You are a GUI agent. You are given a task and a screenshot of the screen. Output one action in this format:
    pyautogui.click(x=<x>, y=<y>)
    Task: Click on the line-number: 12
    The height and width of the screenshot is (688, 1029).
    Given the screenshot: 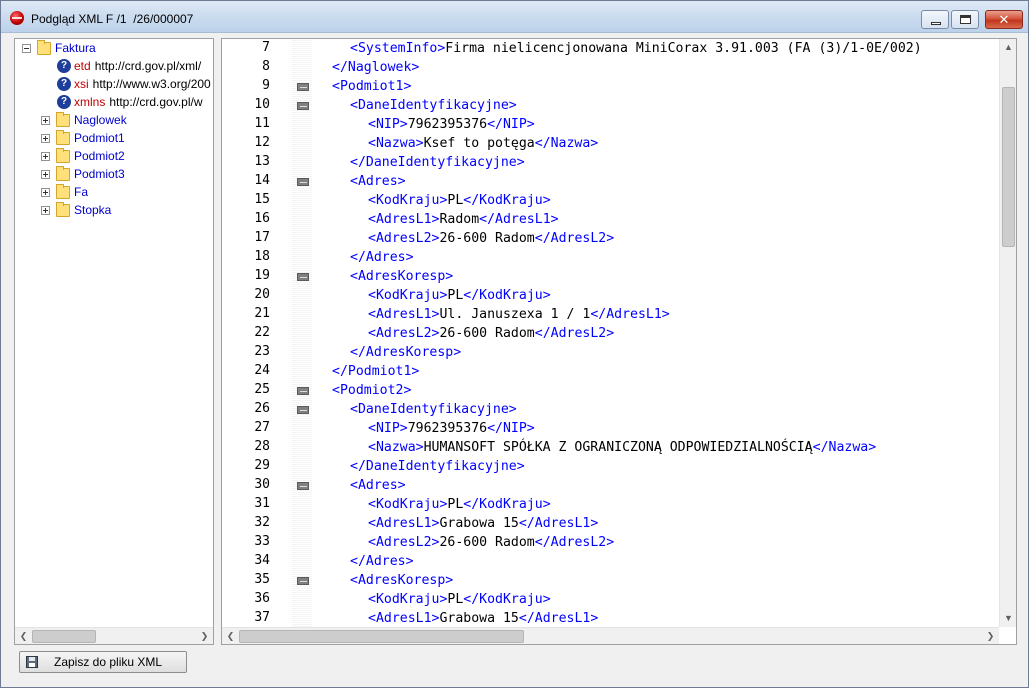 What is the action you would take?
    pyautogui.click(x=262, y=142)
    